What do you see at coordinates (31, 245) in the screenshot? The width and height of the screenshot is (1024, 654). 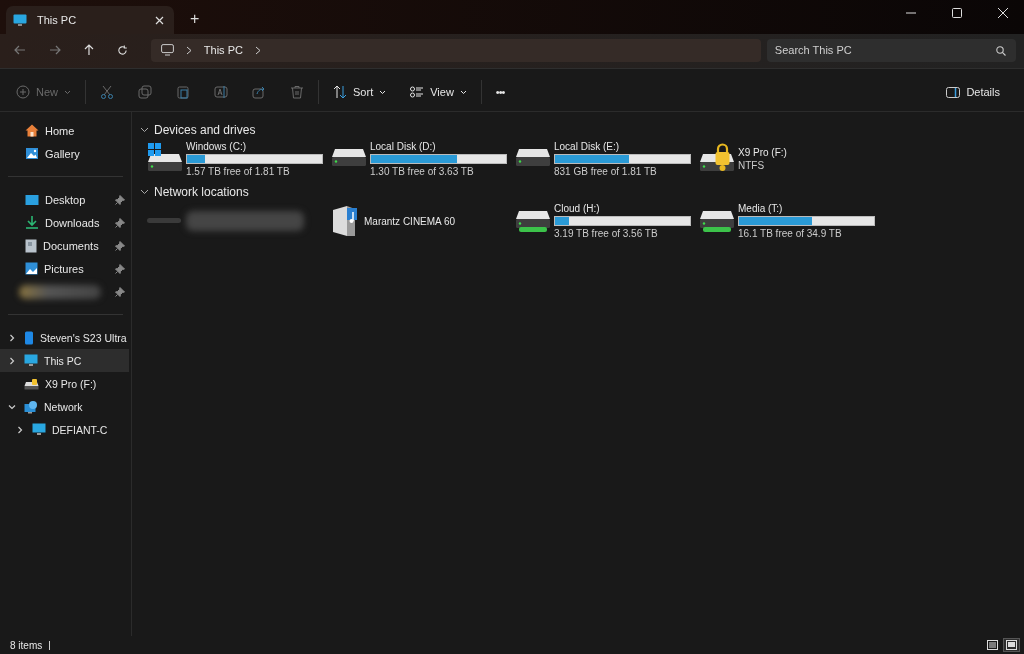 I see `document-icon` at bounding box center [31, 245].